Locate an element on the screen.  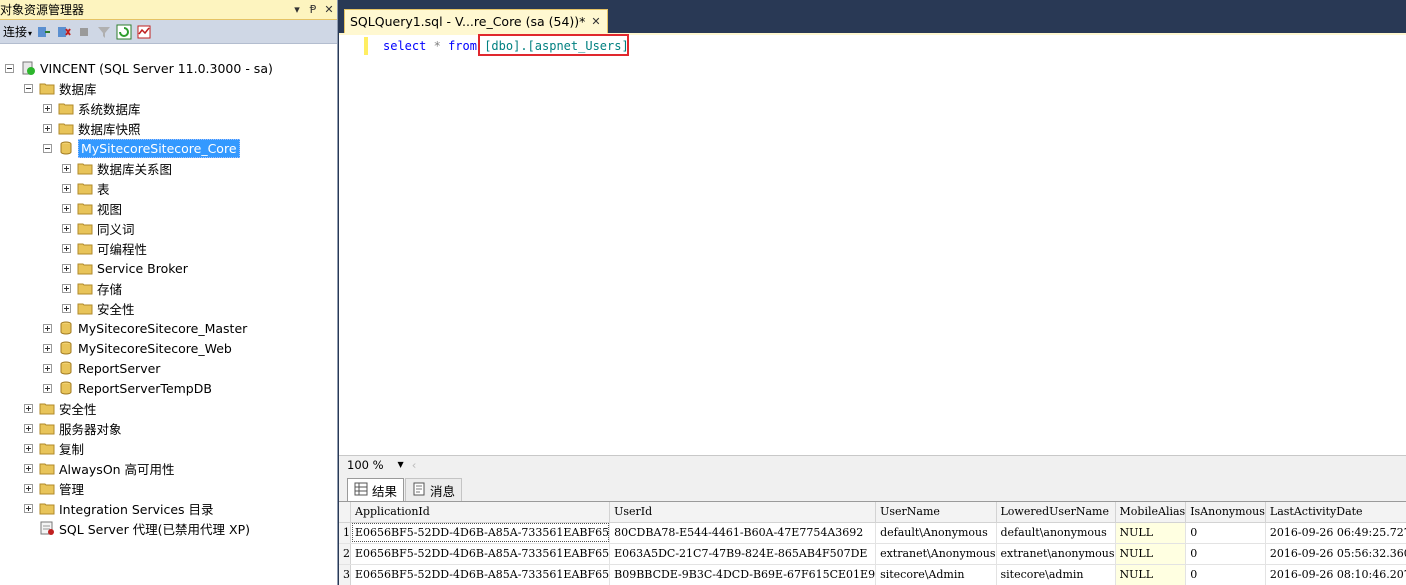
tree-node-core-child: 视图 is located at coordinates (92, 208).